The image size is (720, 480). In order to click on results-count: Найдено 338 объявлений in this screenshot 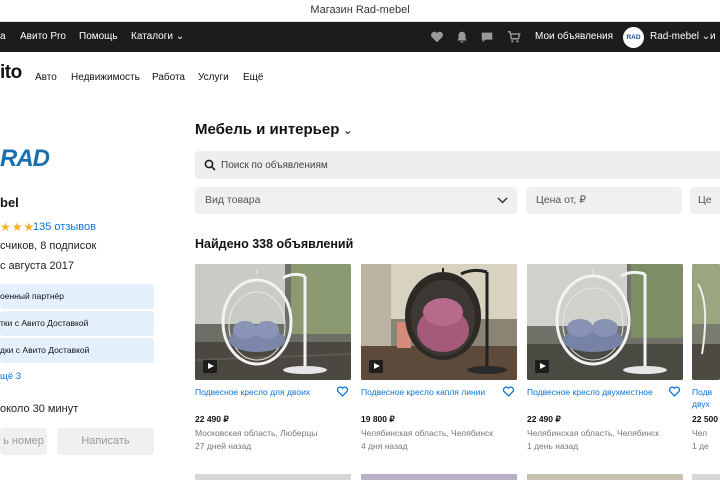, I will do `click(274, 244)`.